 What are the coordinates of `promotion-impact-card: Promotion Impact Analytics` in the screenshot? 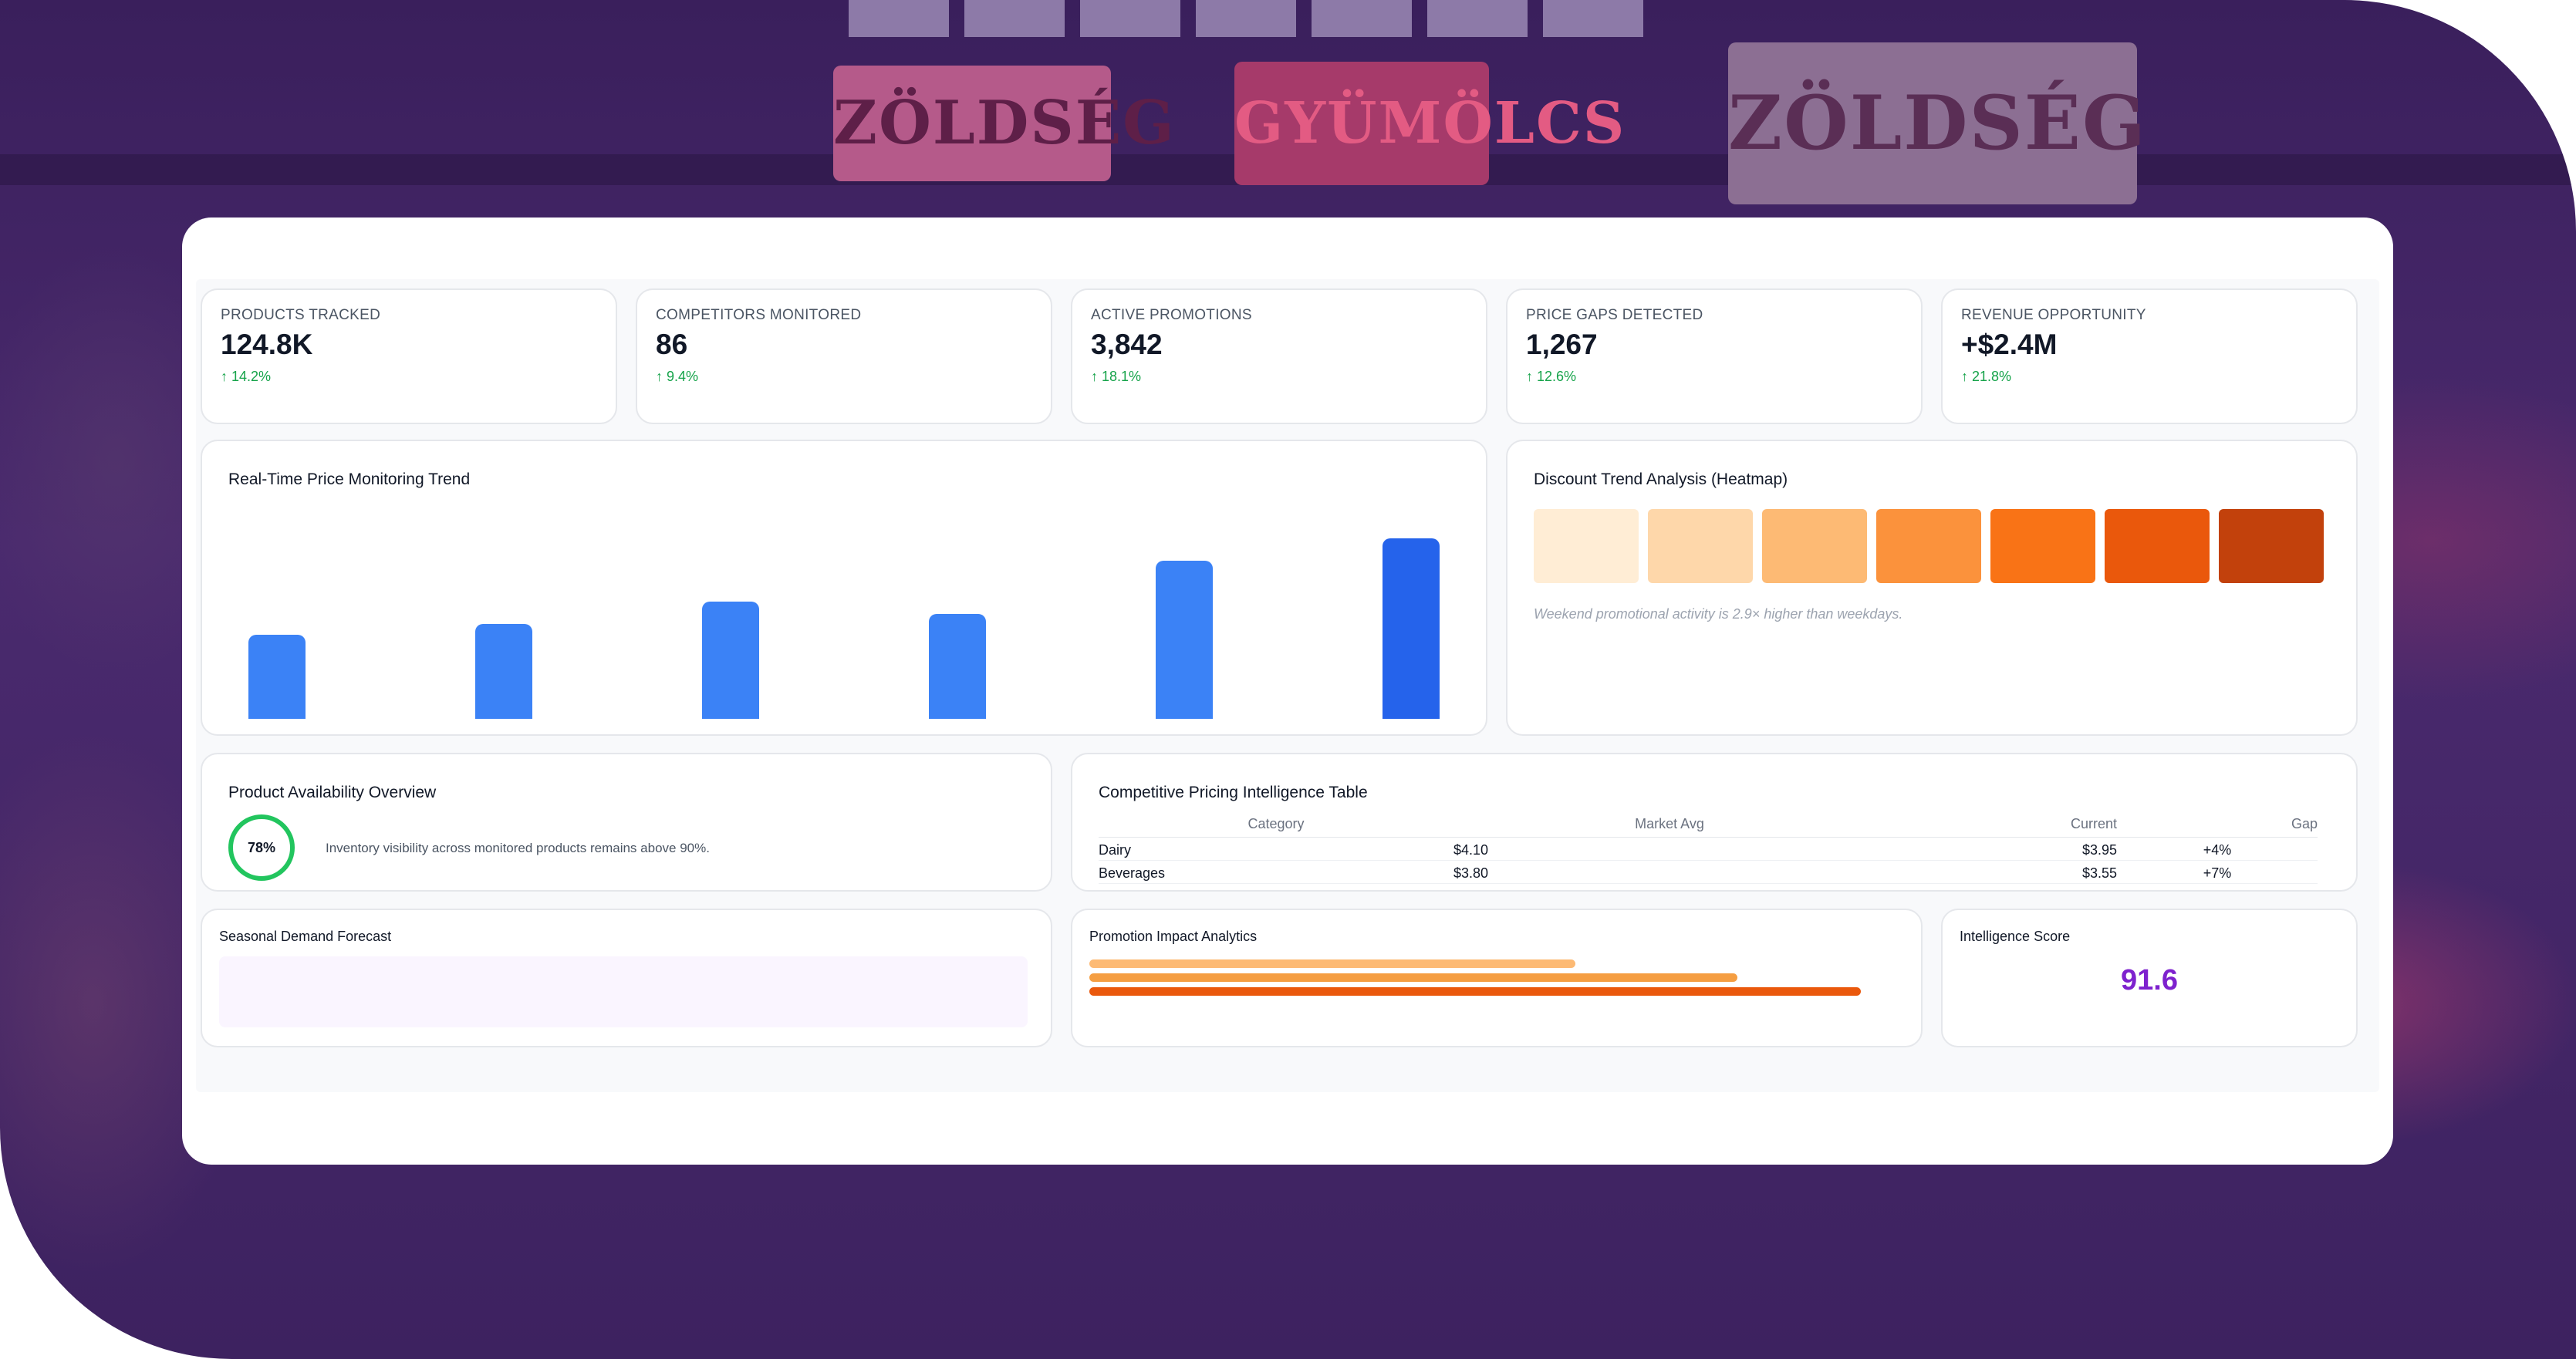 It's located at (1497, 978).